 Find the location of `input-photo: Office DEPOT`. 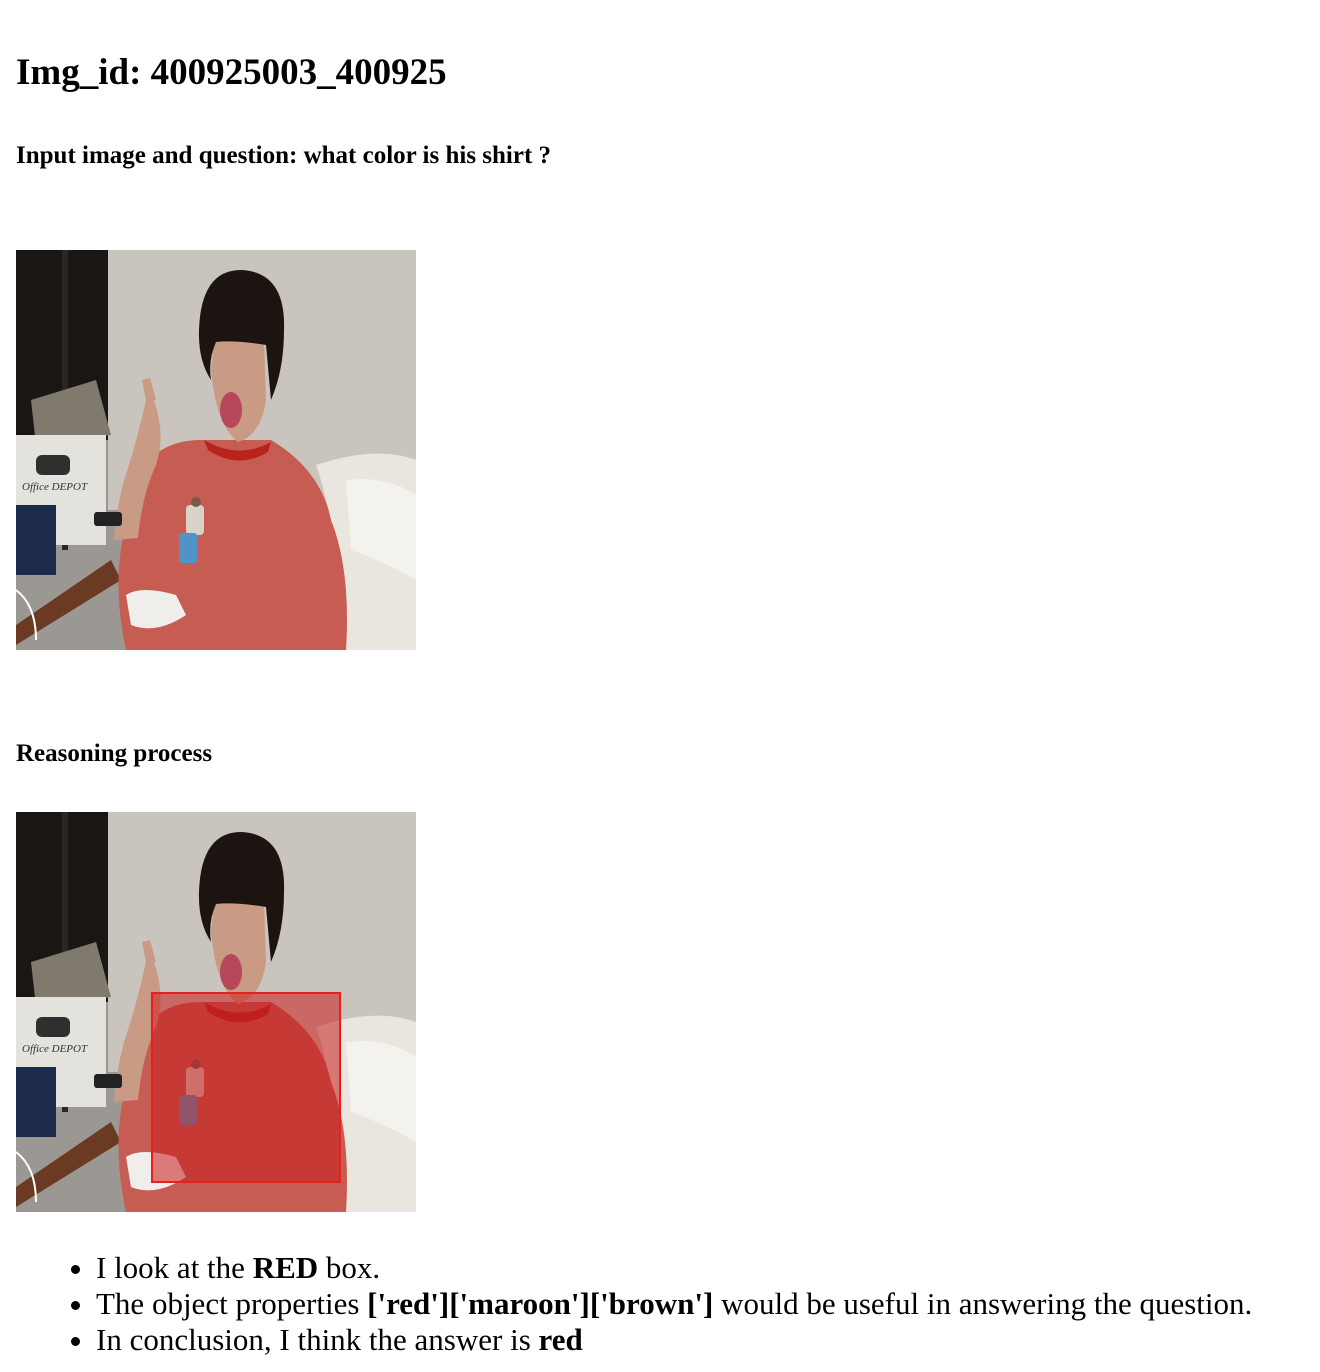

input-photo: Office DEPOT is located at coordinates (216, 450).